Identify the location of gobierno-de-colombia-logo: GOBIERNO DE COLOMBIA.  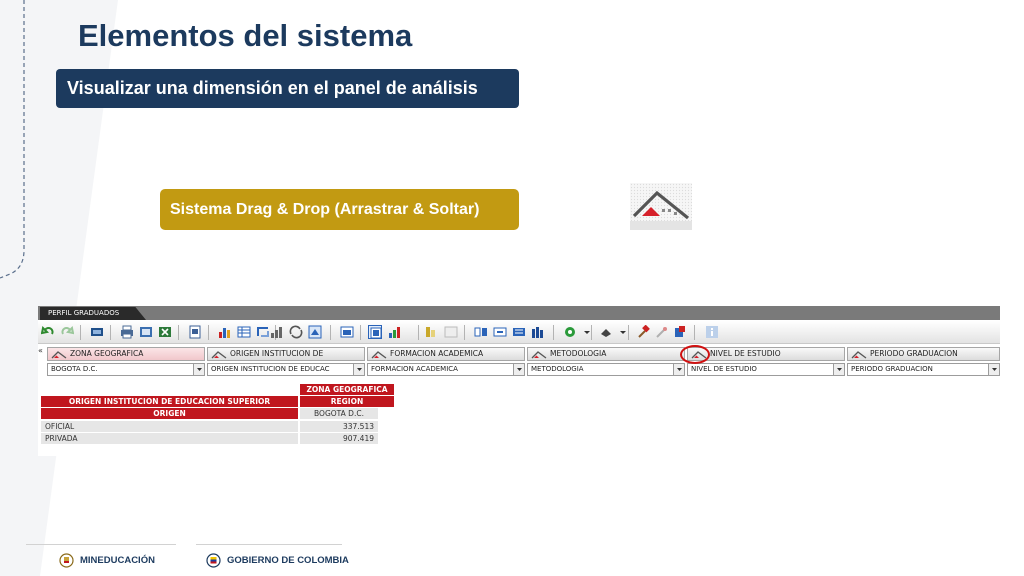
(277, 560).